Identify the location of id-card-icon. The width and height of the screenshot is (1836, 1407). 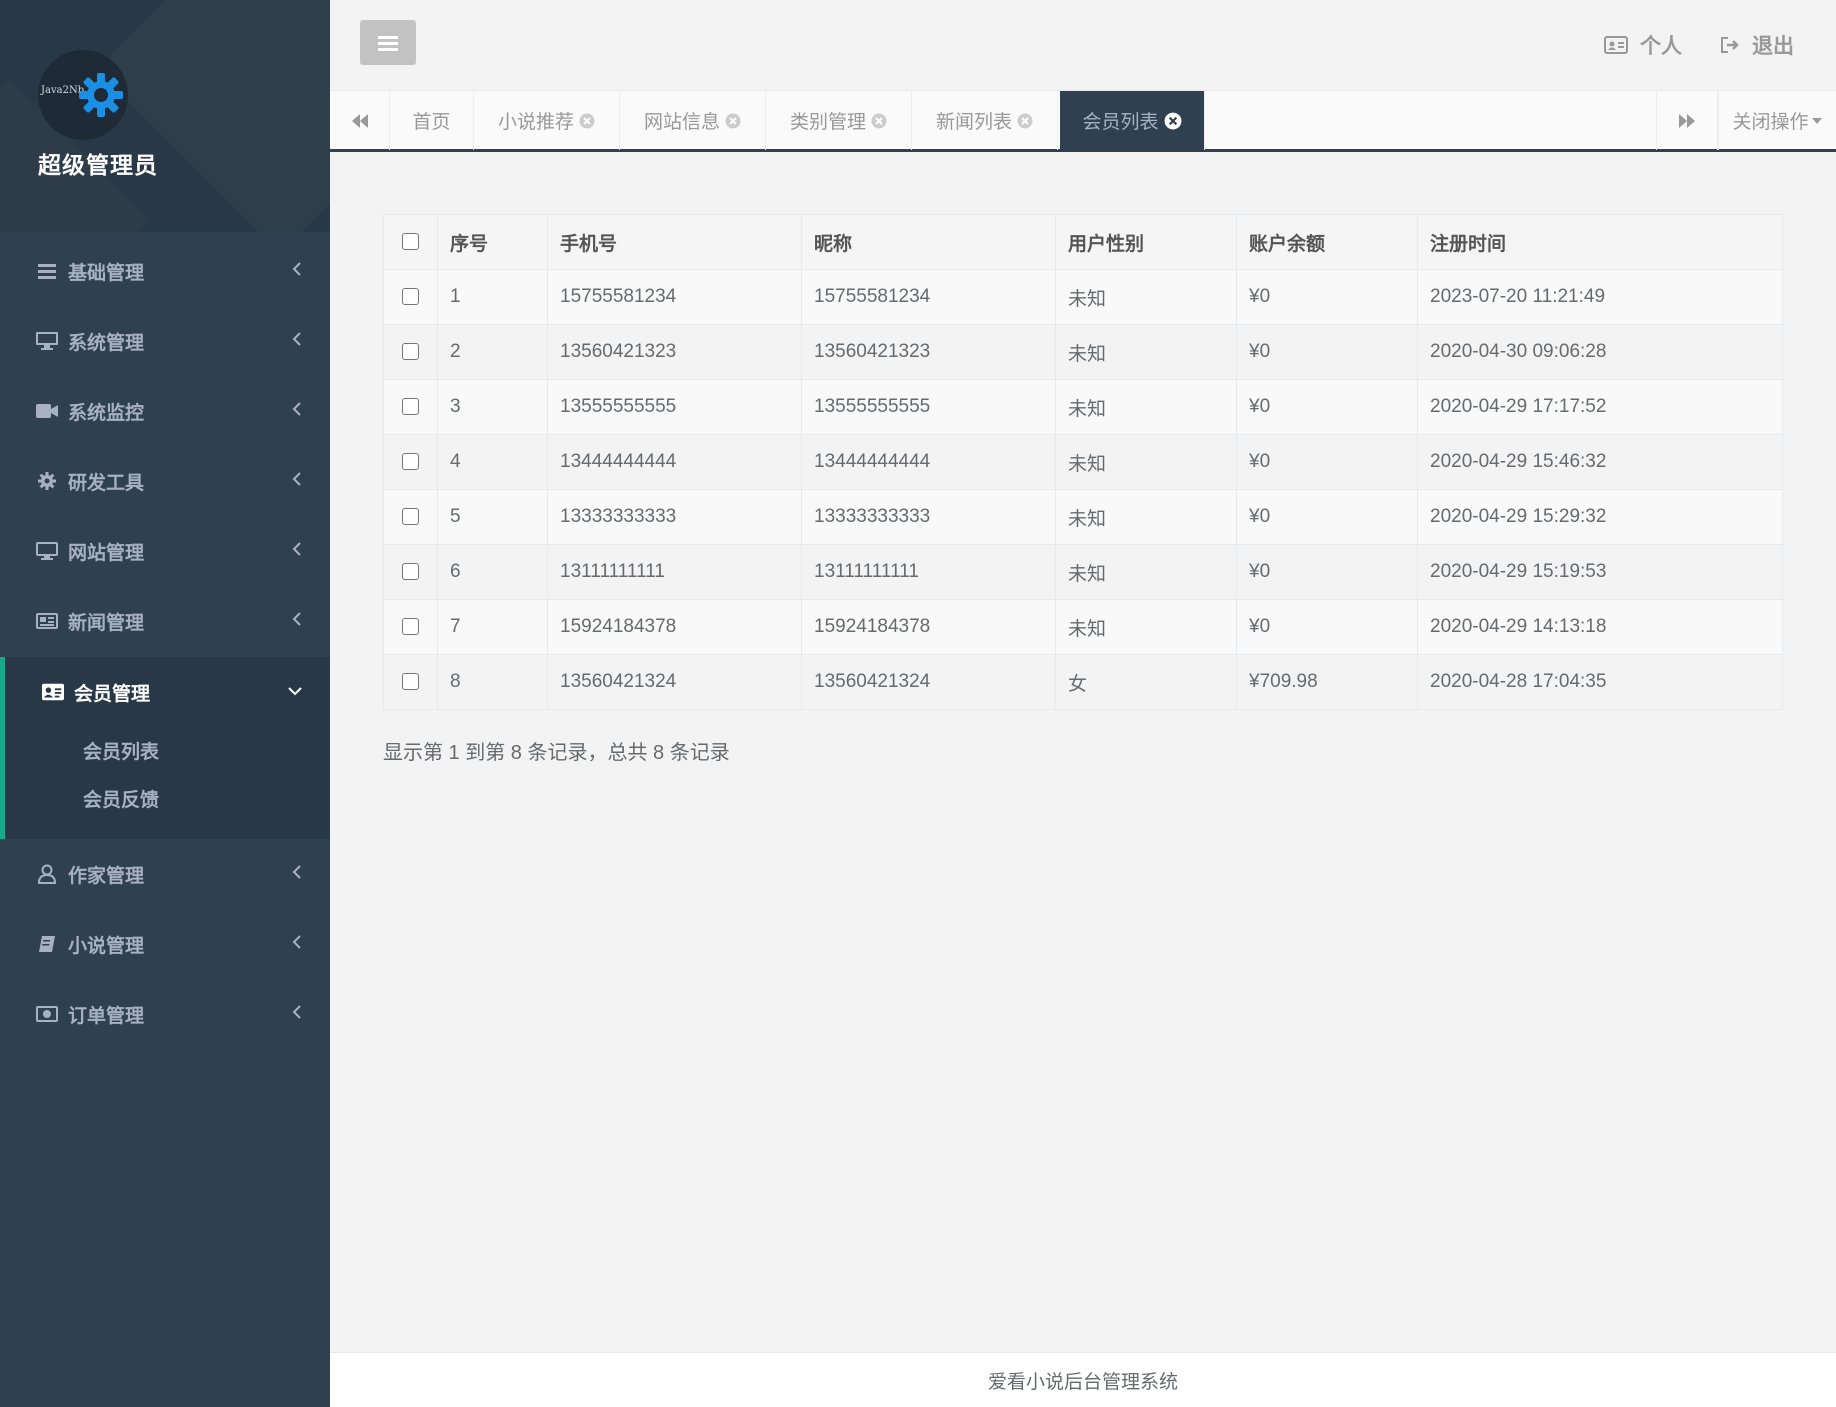
(53, 692).